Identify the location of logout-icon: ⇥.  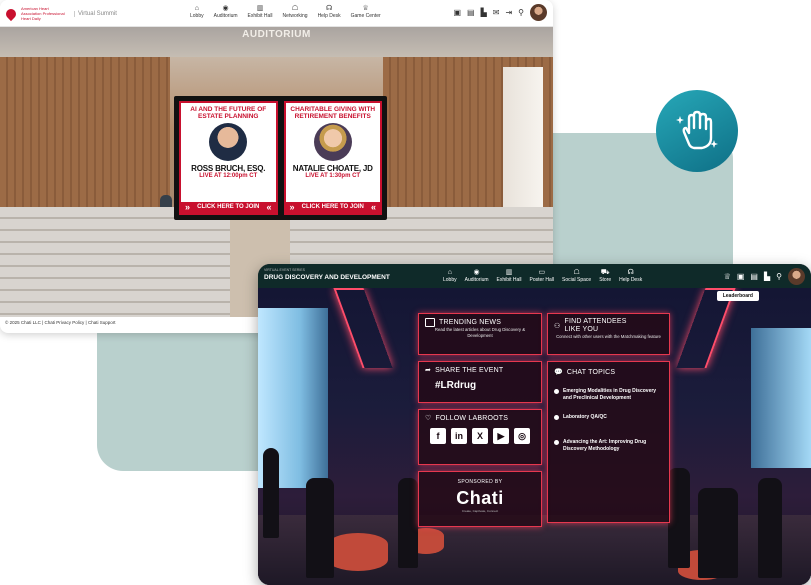
(508, 12).